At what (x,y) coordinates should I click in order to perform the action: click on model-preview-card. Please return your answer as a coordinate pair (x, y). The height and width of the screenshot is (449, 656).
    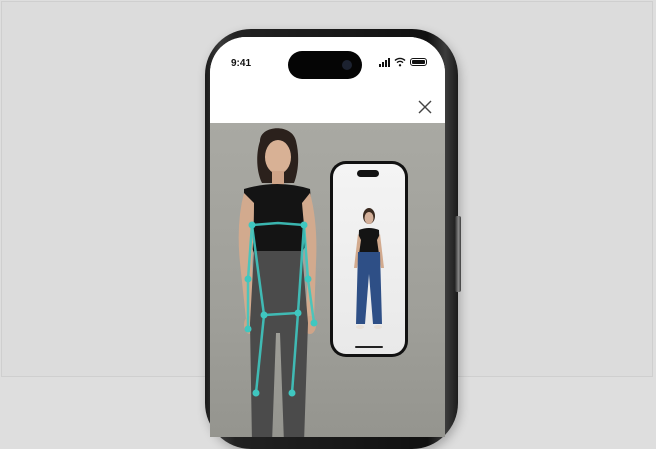
    Looking at the image, I should click on (369, 259).